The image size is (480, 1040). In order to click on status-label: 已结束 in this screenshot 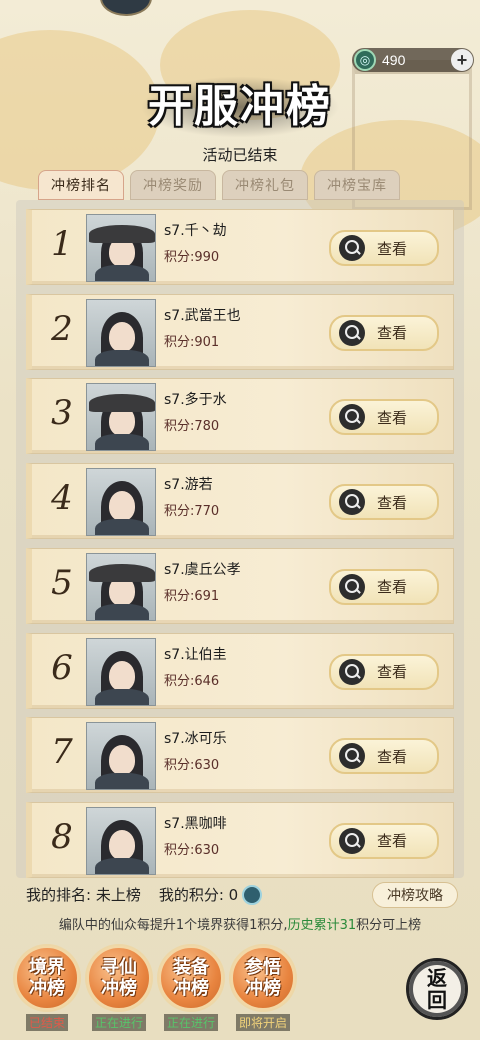, I will do `click(46, 1022)`.